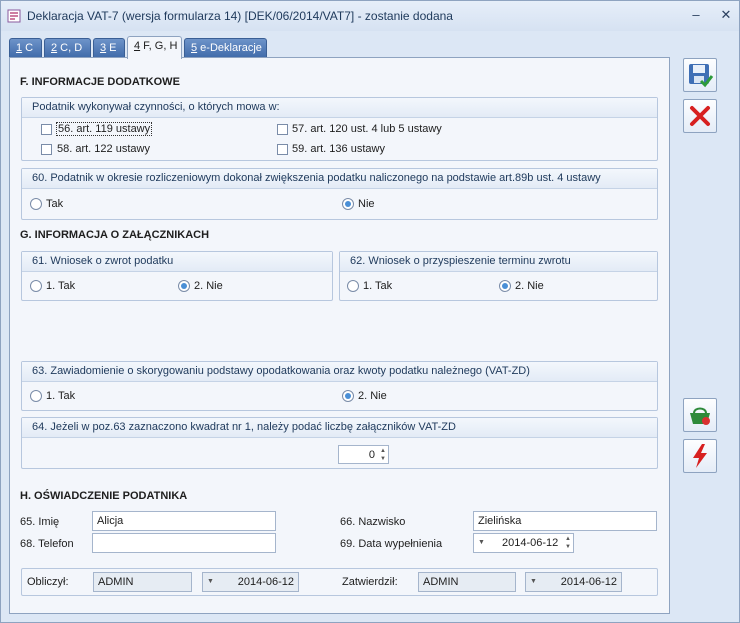 Image resolution: width=740 pixels, height=623 pixels. I want to click on calculated-by-field: ADMIN, so click(142, 582).